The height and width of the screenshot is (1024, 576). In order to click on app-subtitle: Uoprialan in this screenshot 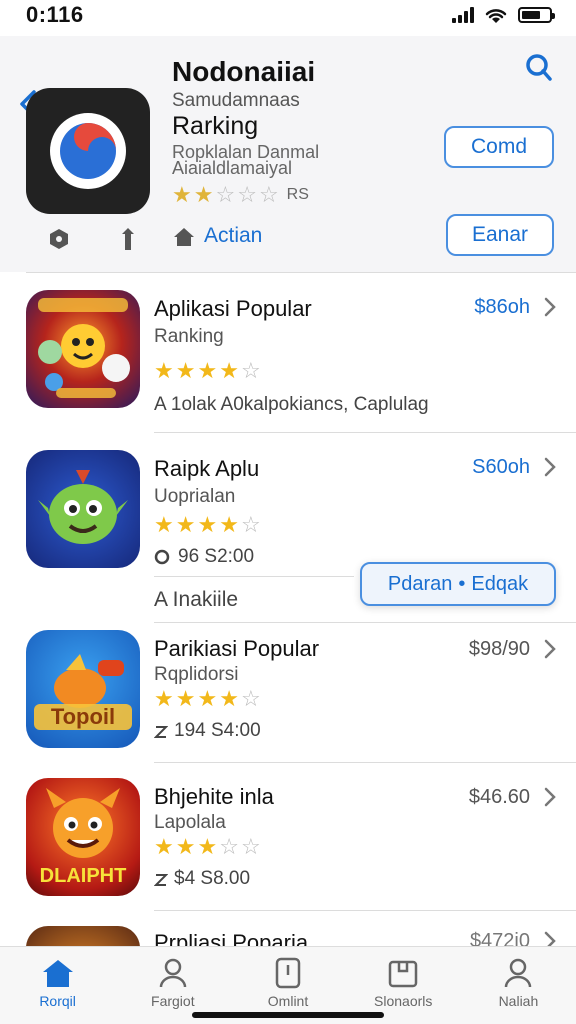, I will do `click(195, 496)`.